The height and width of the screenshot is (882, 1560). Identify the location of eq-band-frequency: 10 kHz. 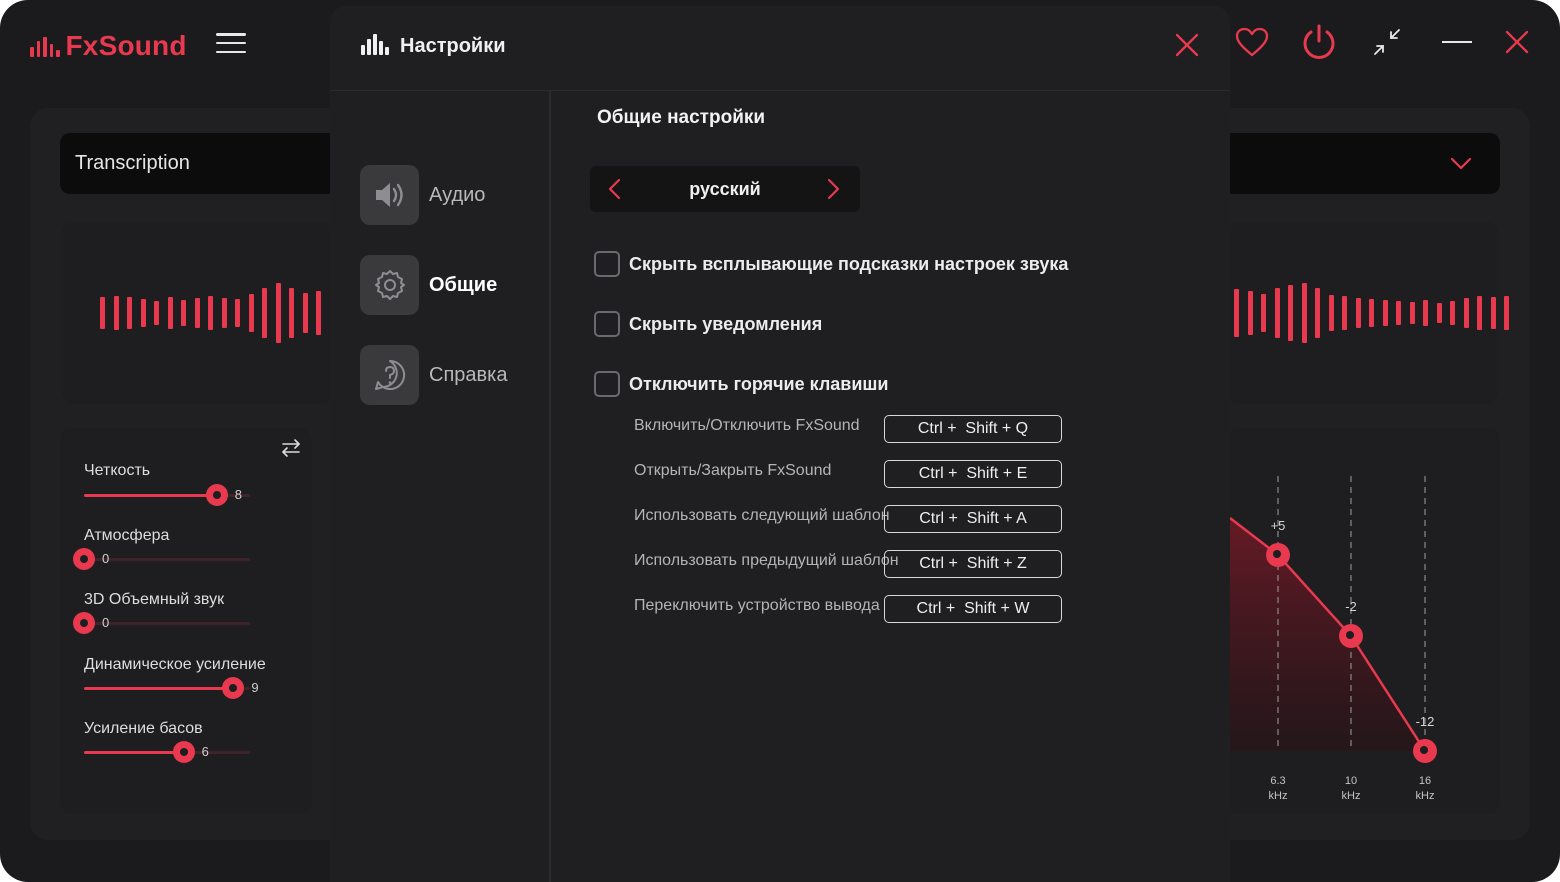
(1351, 789).